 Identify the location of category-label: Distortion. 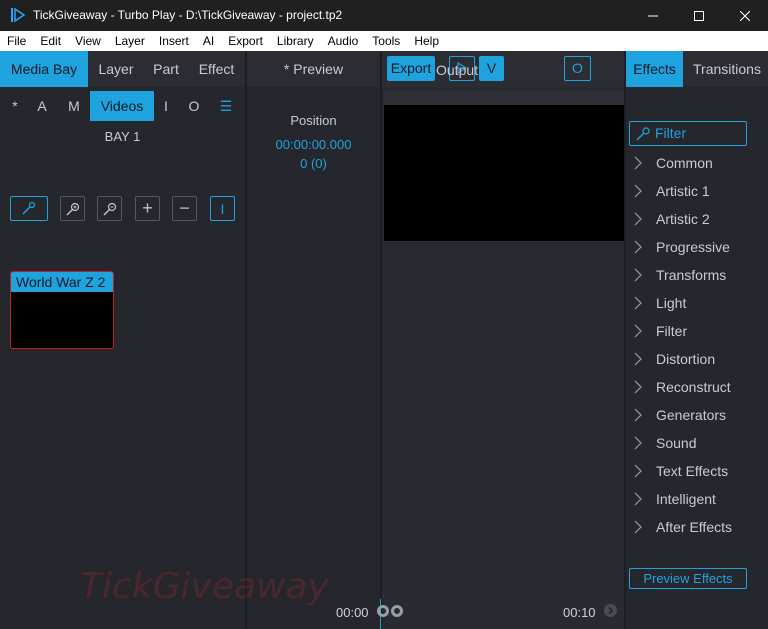
(686, 359).